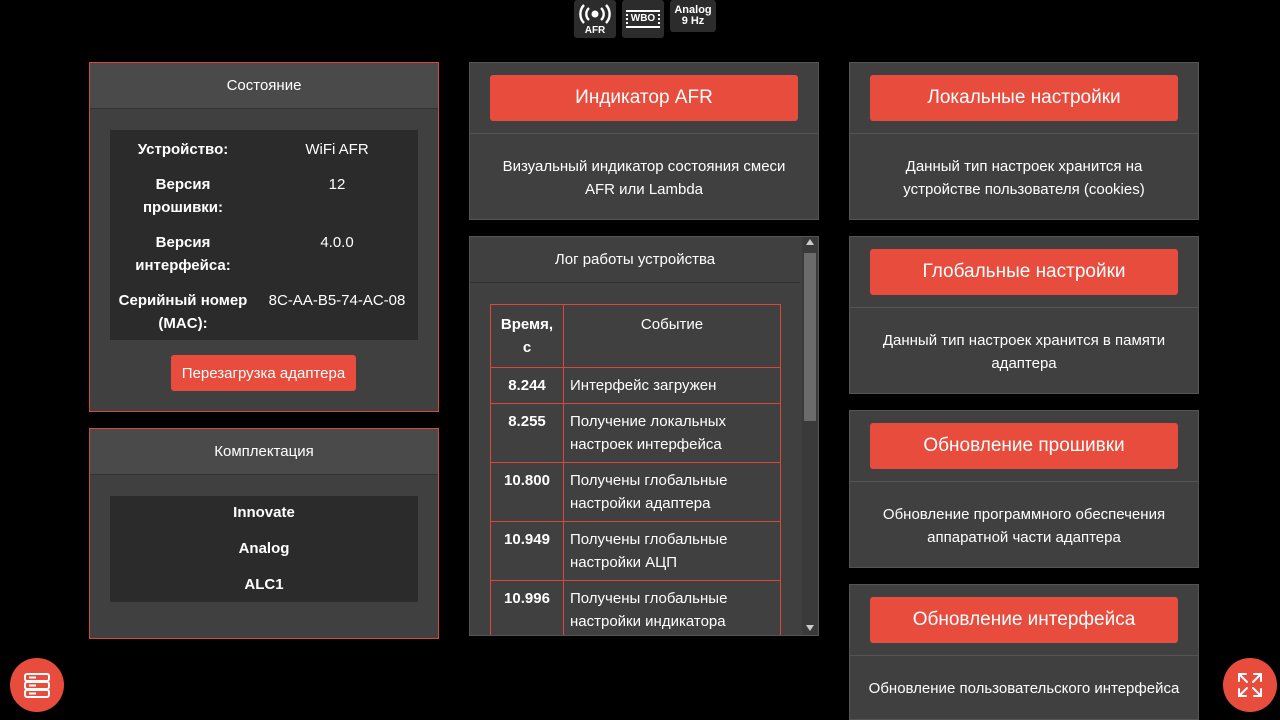 This screenshot has height=720, width=1280. Describe the element at coordinates (527, 607) in the screenshot. I see `log-time: 10.996` at that location.